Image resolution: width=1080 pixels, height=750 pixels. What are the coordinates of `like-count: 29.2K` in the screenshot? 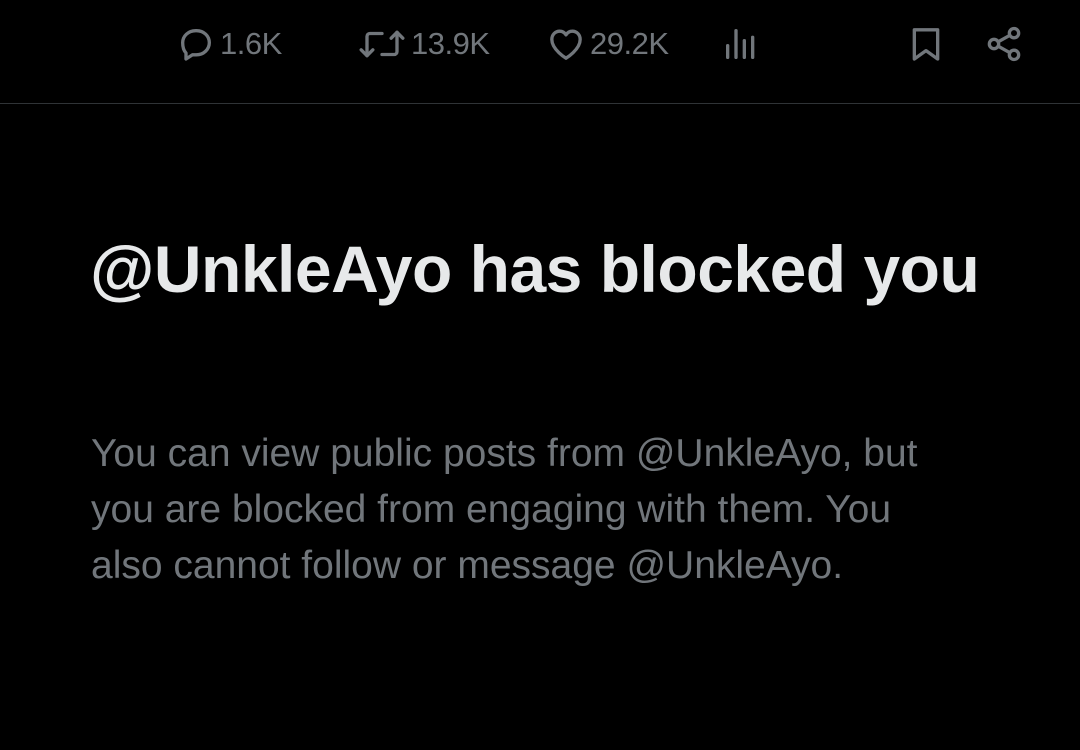 It's located at (629, 43).